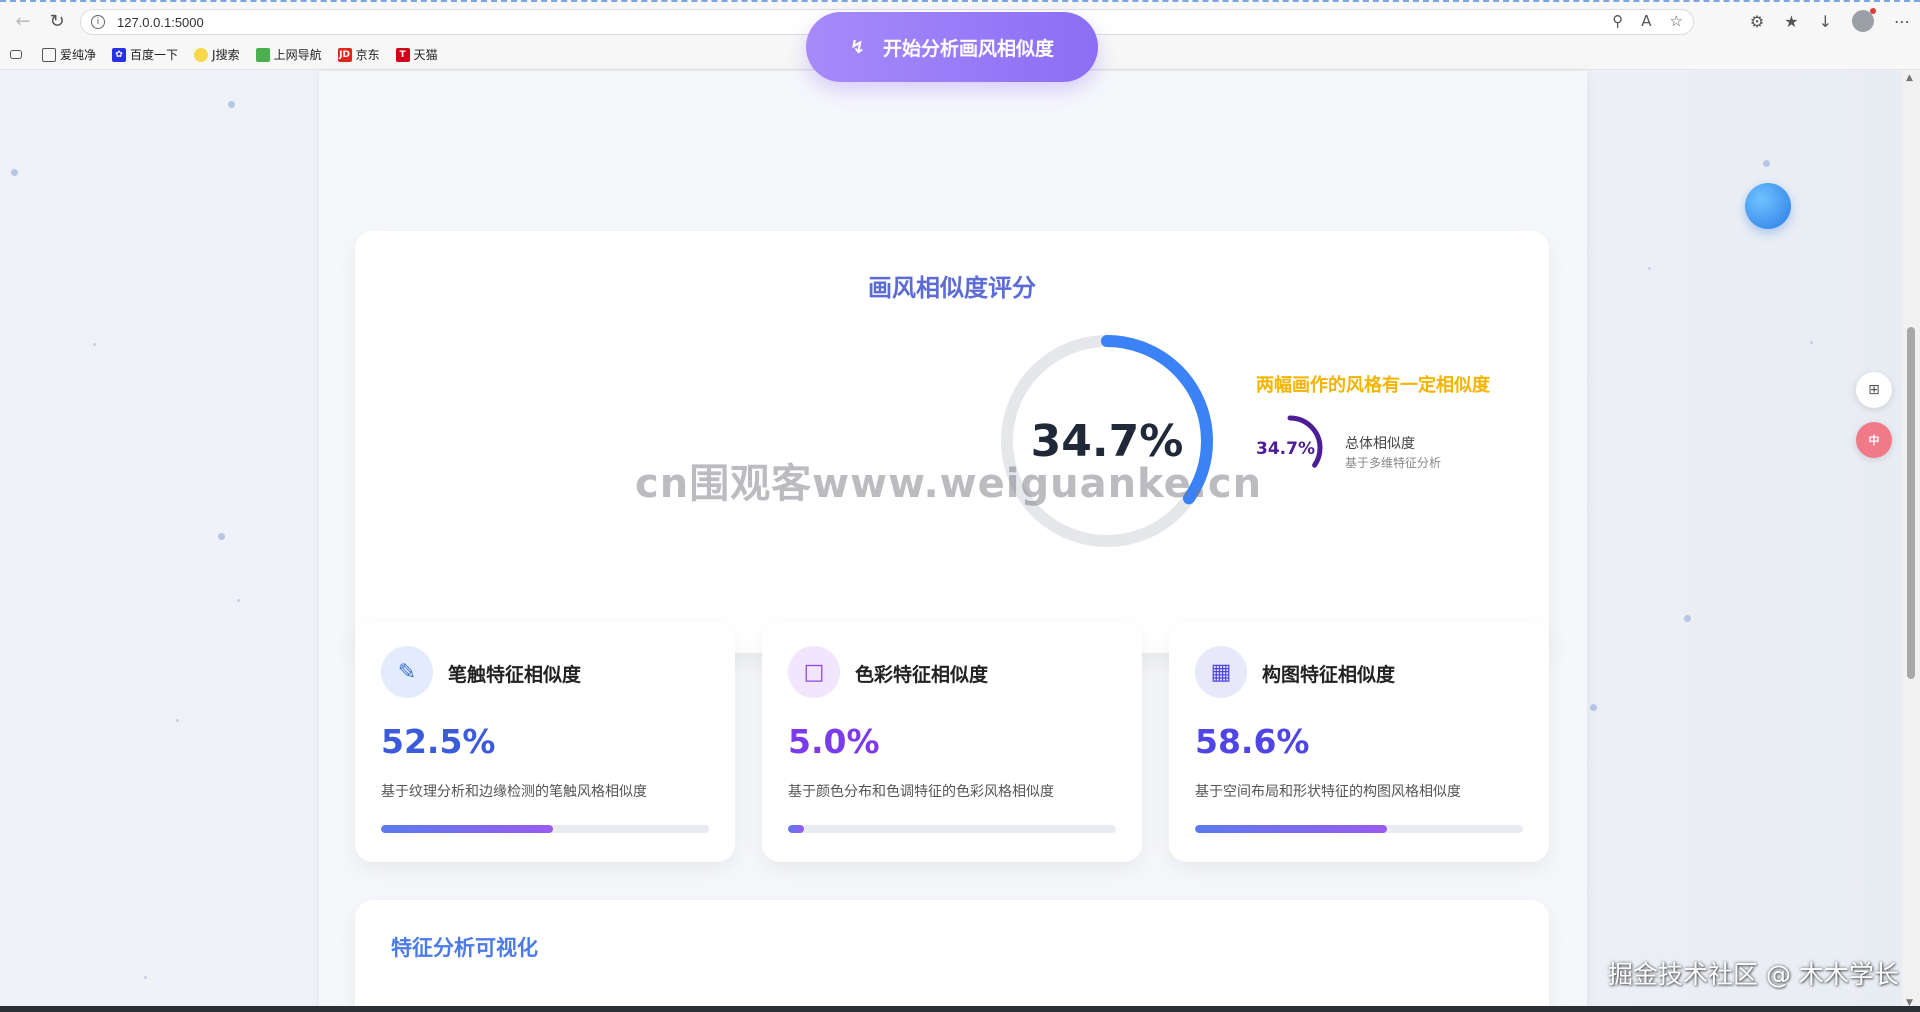 The image size is (1920, 1012). I want to click on page-scrollbar: ▲ ▼, so click(1911, 541).